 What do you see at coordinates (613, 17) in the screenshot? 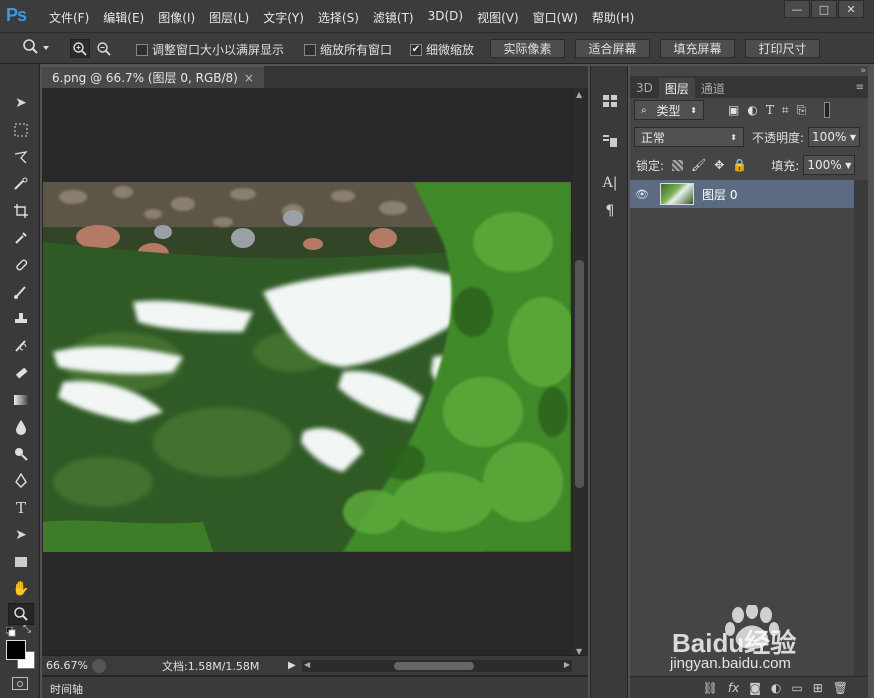
I see `menu-help: 帮助(H)` at bounding box center [613, 17].